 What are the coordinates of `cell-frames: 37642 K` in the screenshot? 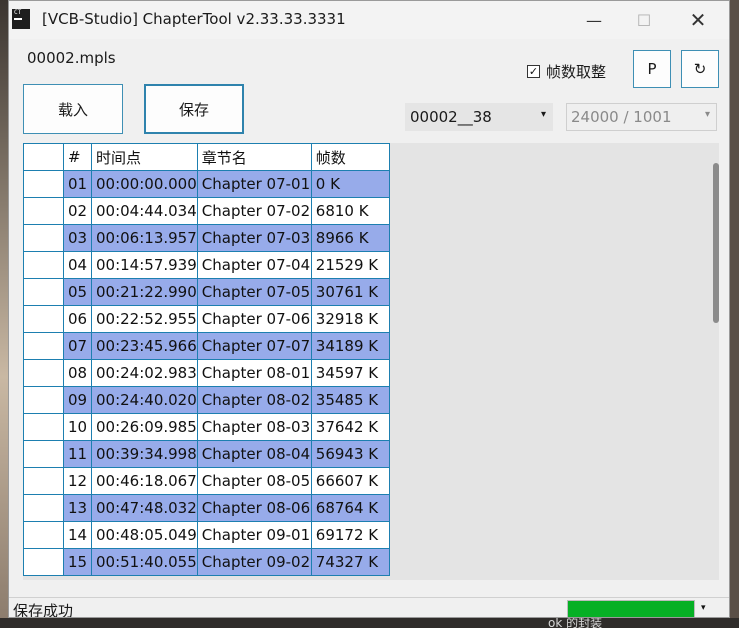 It's located at (350, 427).